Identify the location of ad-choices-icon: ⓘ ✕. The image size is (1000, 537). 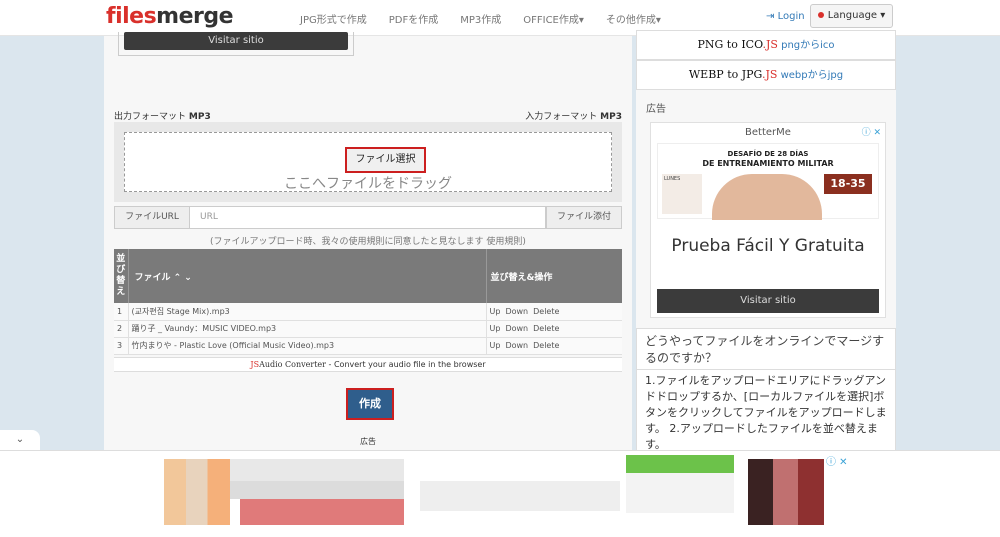
(871, 131).